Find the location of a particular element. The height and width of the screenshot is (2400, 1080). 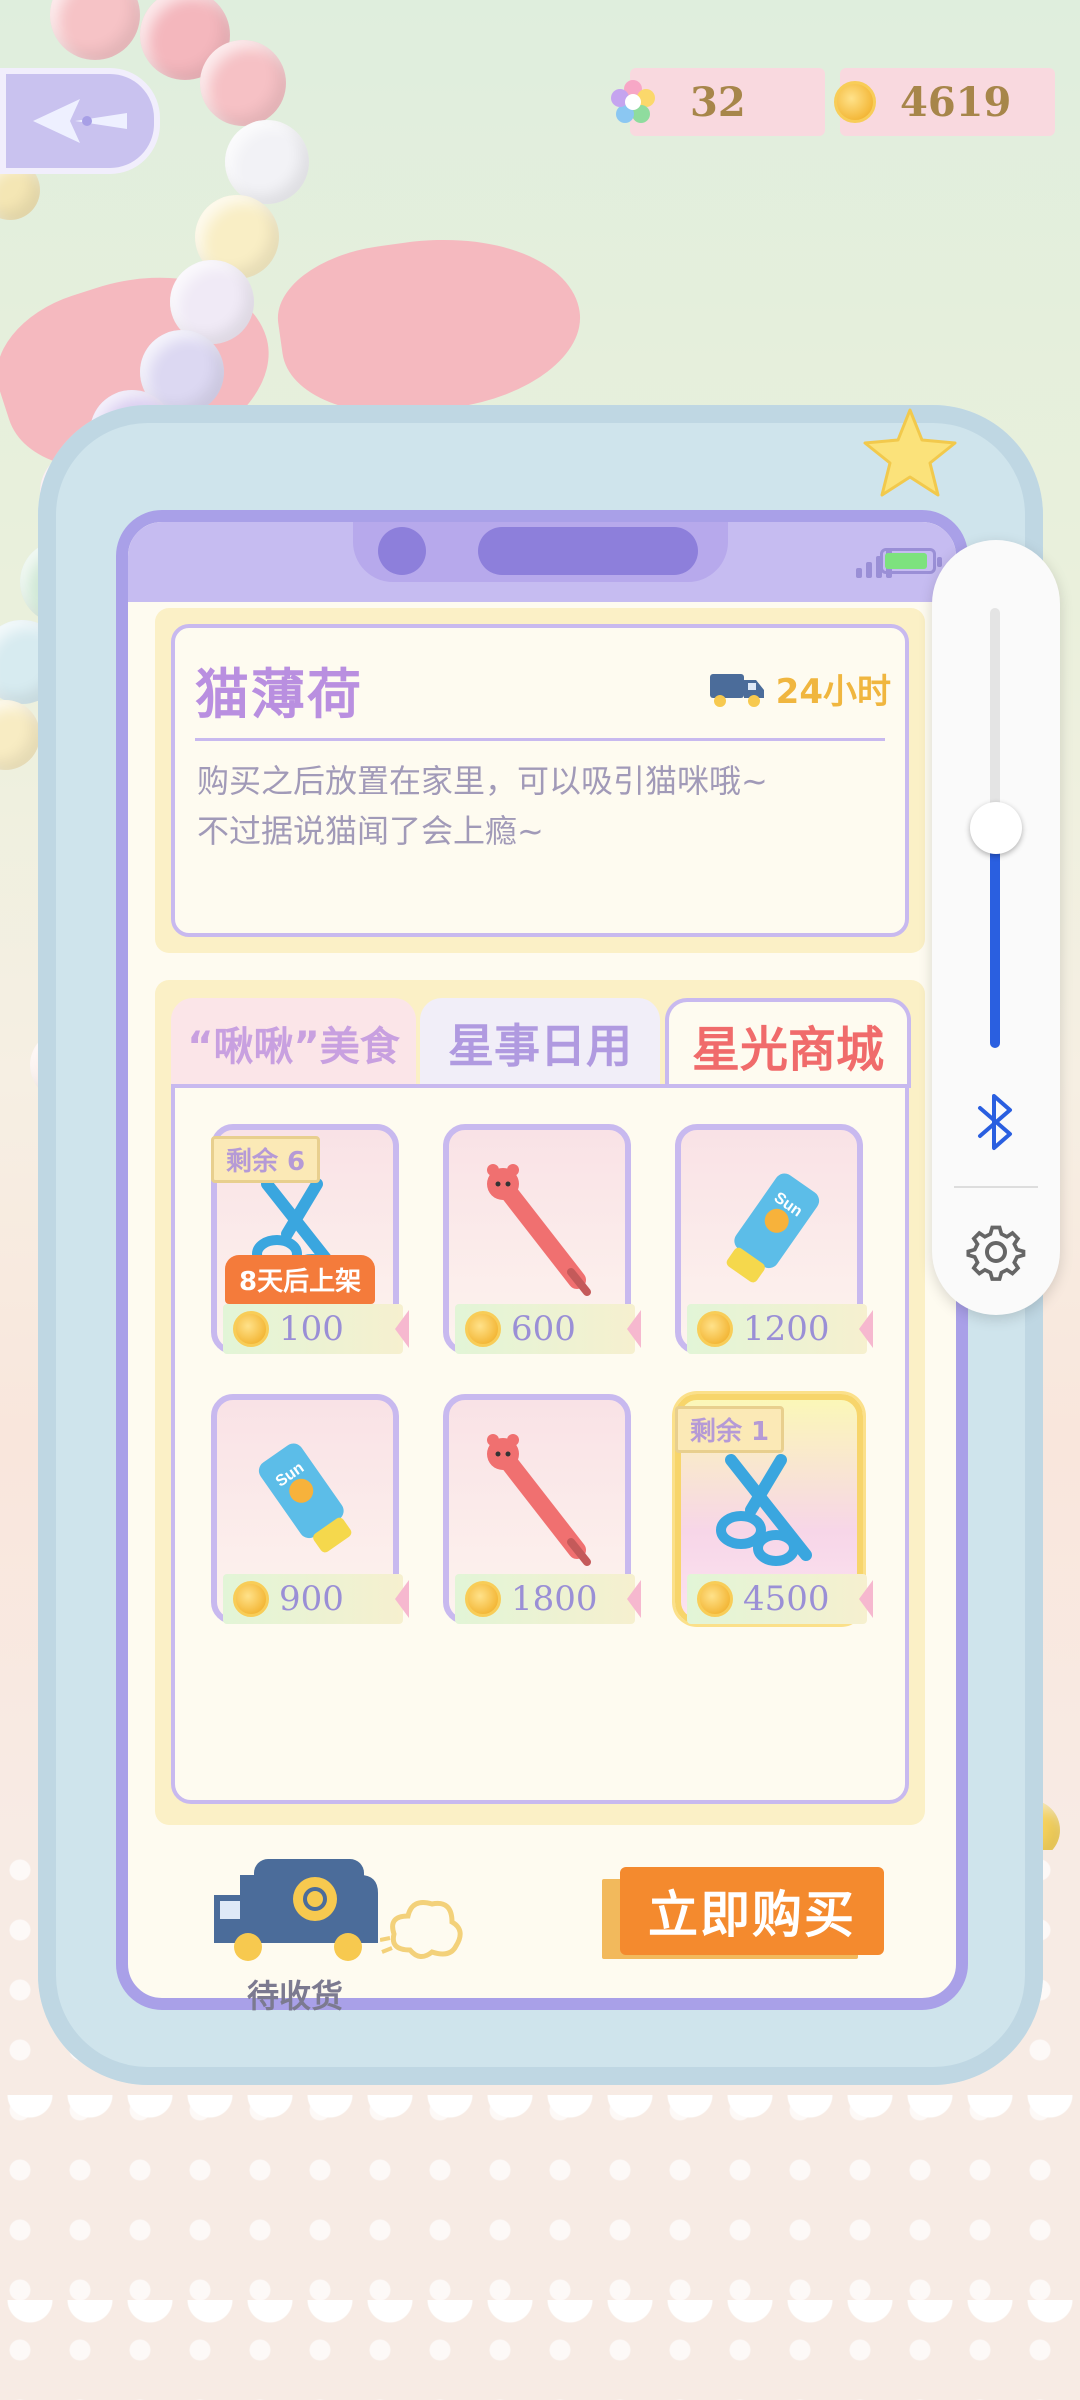

shop-item: 600 is located at coordinates (542, 1239).